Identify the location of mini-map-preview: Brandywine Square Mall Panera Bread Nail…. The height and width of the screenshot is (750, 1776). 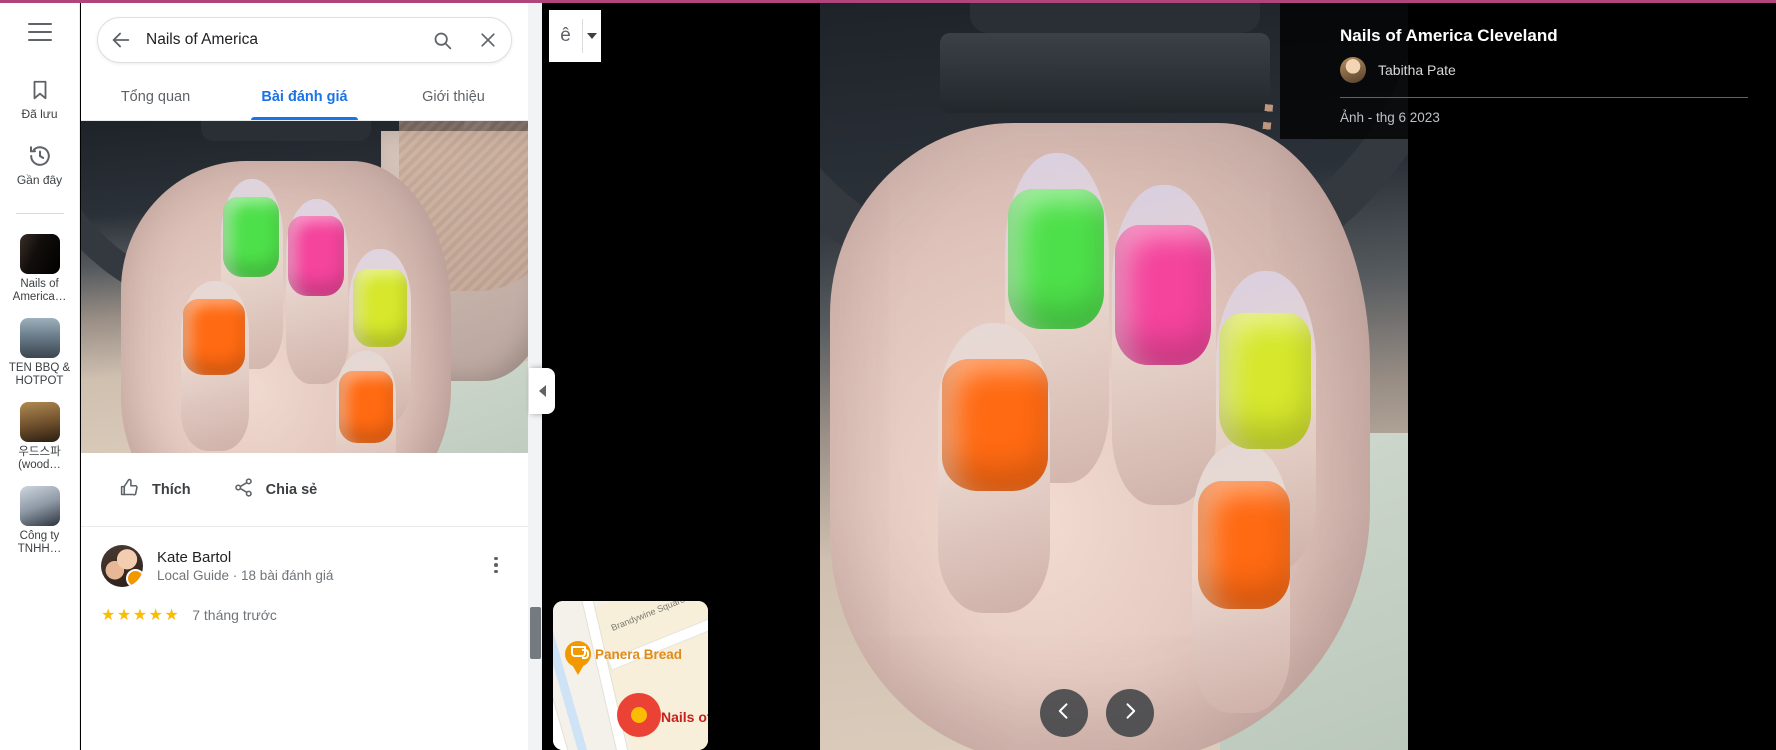
(630, 675).